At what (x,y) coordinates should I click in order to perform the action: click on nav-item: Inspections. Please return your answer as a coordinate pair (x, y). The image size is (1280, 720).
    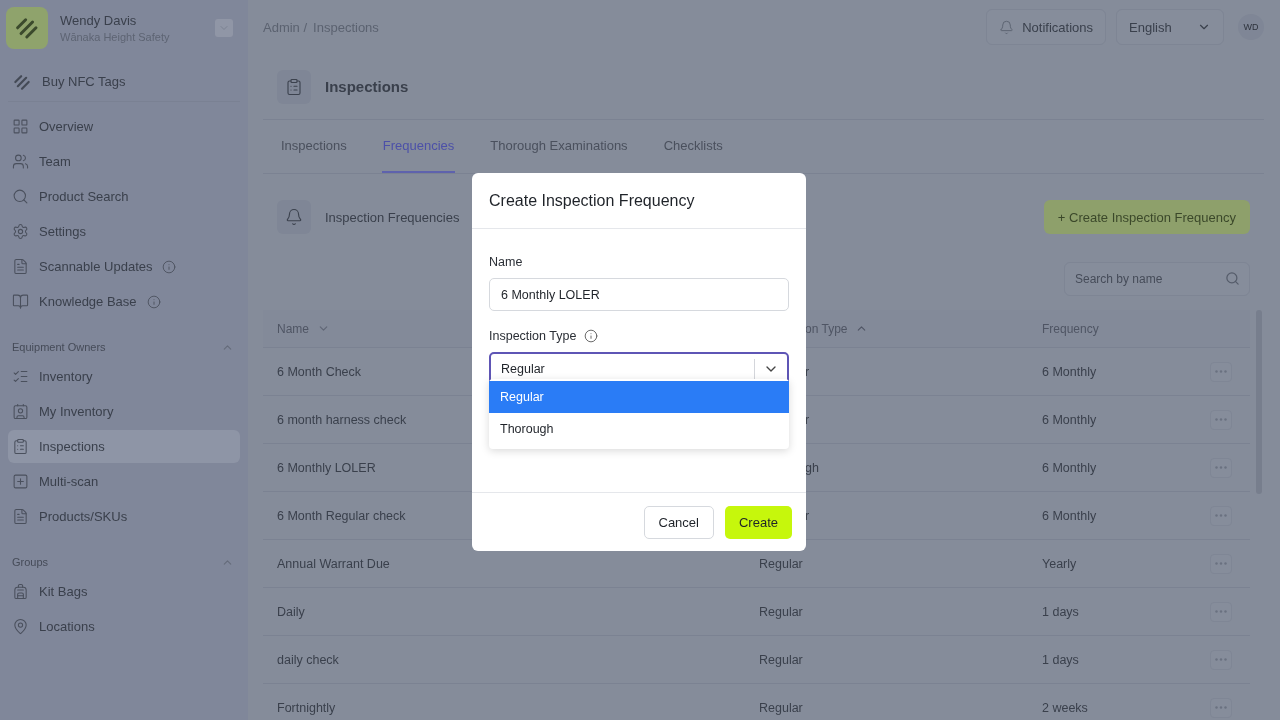
    Looking at the image, I should click on (124, 446).